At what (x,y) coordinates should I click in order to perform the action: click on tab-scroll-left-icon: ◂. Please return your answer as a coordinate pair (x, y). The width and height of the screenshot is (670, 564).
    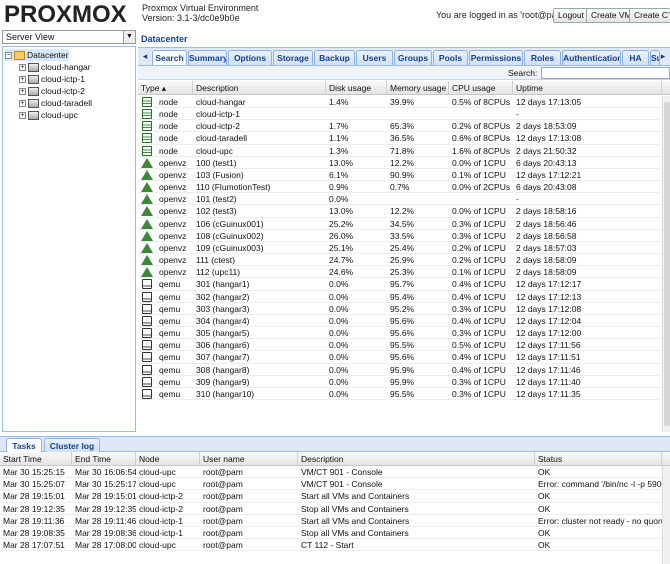
    Looking at the image, I should click on (145, 57).